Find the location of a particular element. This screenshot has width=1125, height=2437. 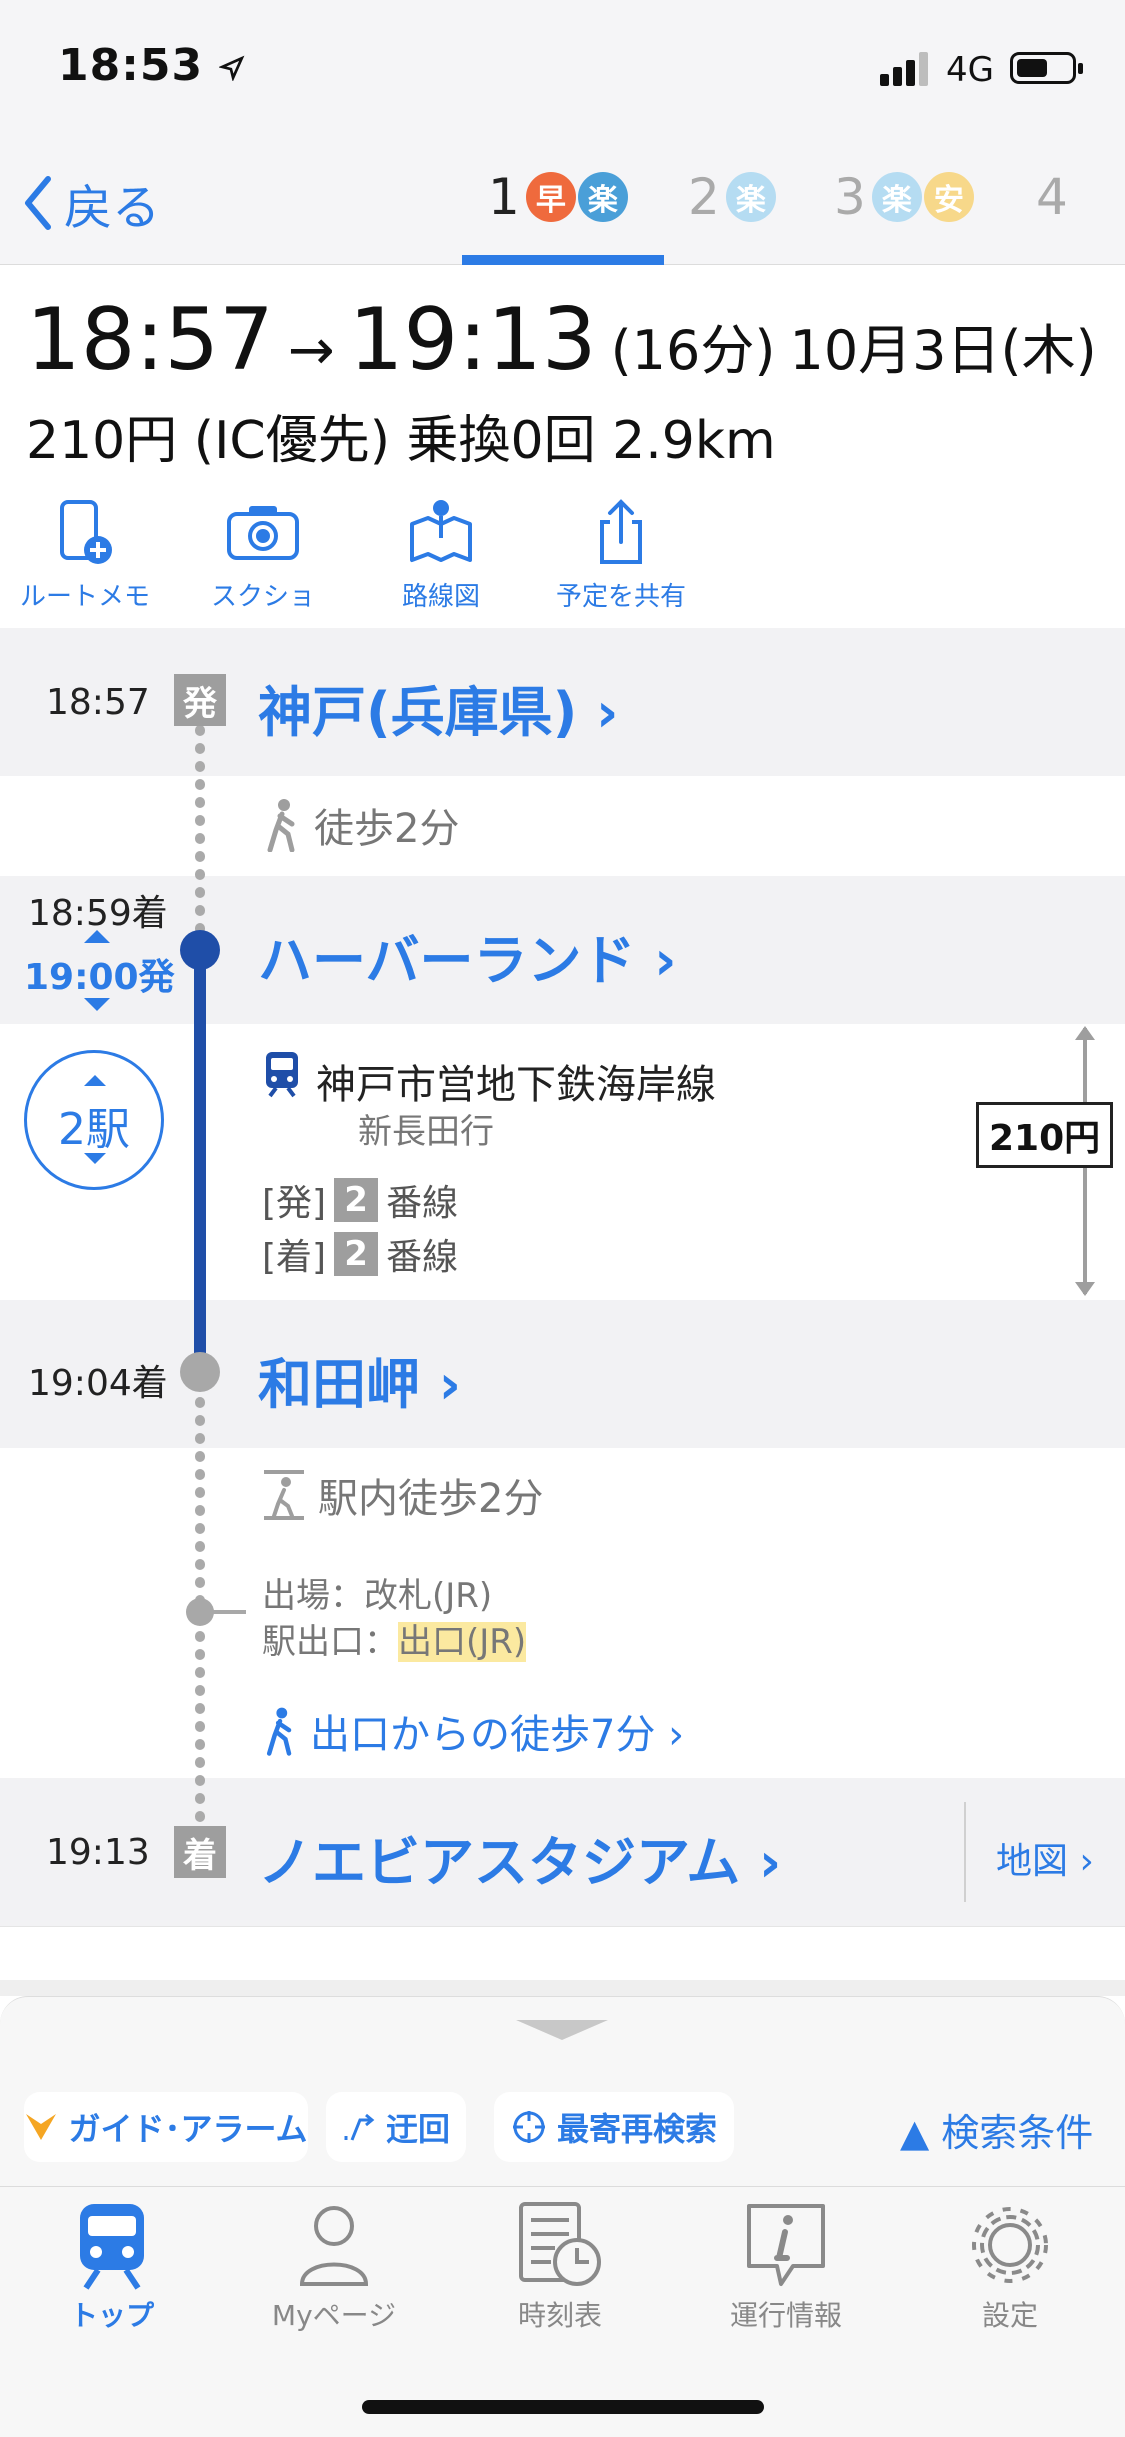

guide-arrow-icon is located at coordinates (41, 2127).